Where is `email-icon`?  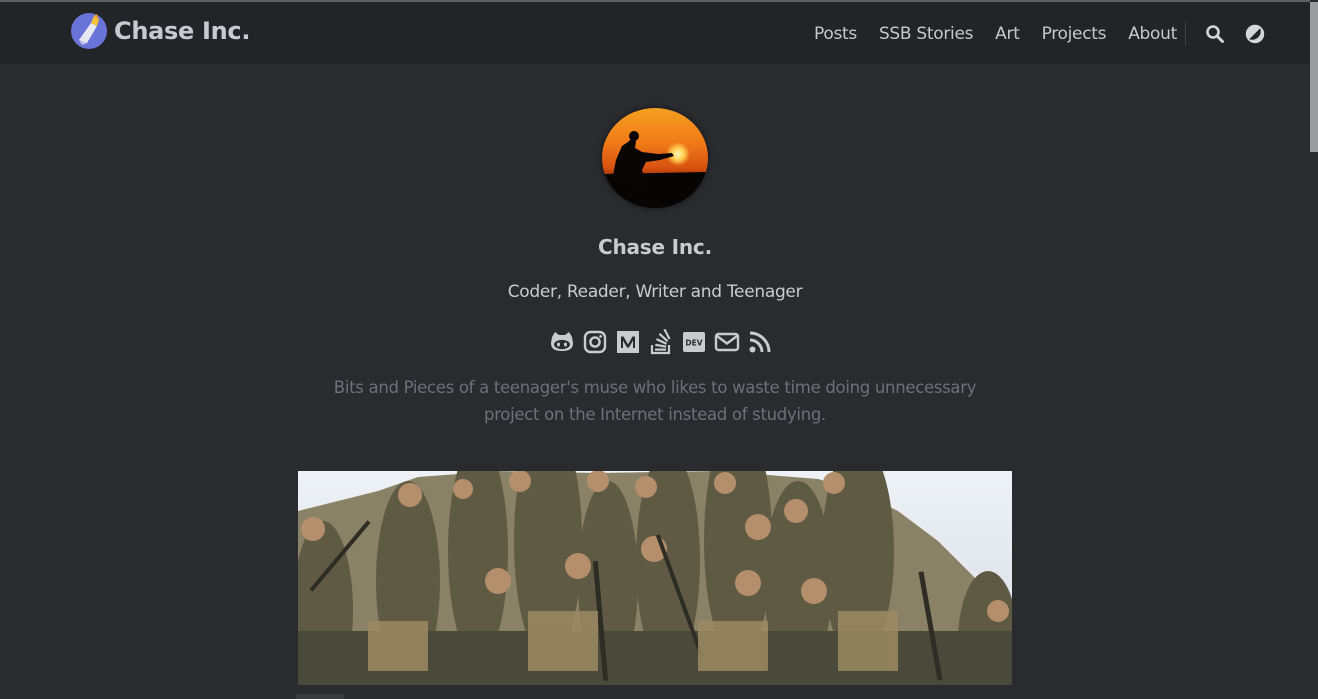
email-icon is located at coordinates (727, 342).